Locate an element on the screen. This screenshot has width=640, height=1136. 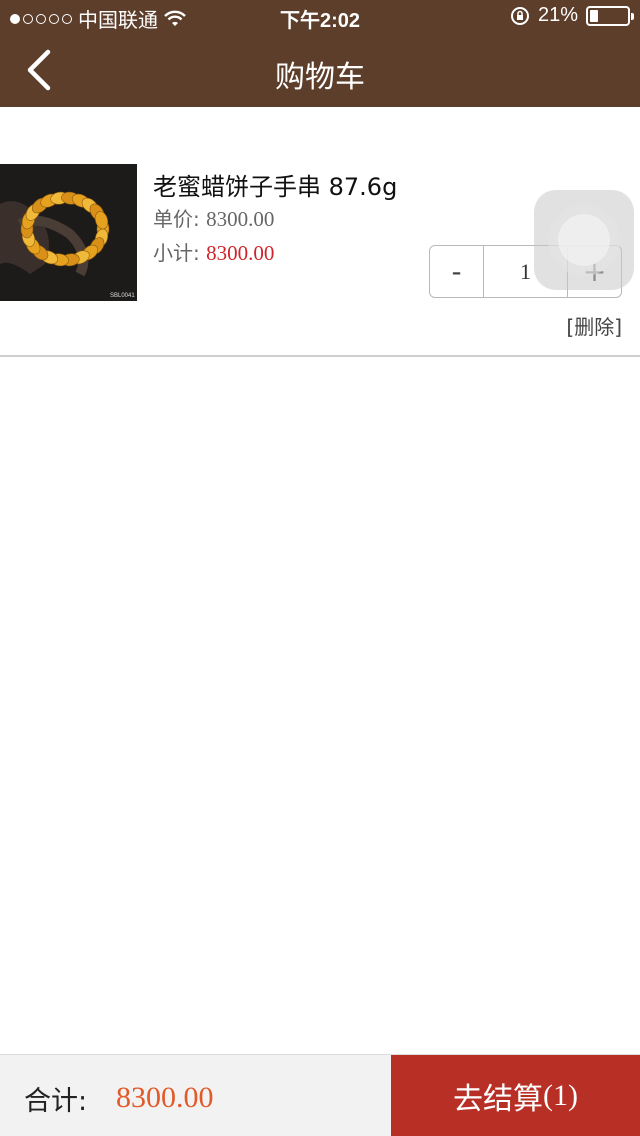
checkout-label: 去结算 is located at coordinates (498, 1099).